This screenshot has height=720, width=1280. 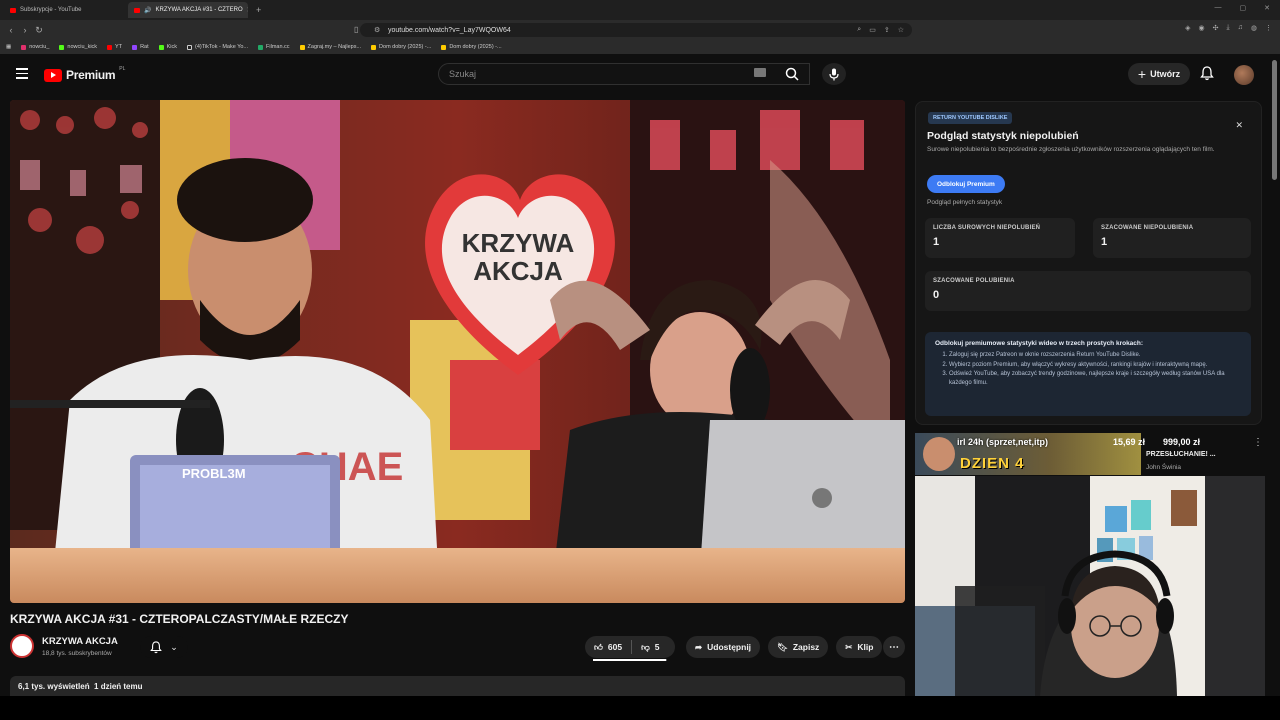 I want to click on voice-search-button, so click(x=834, y=74).